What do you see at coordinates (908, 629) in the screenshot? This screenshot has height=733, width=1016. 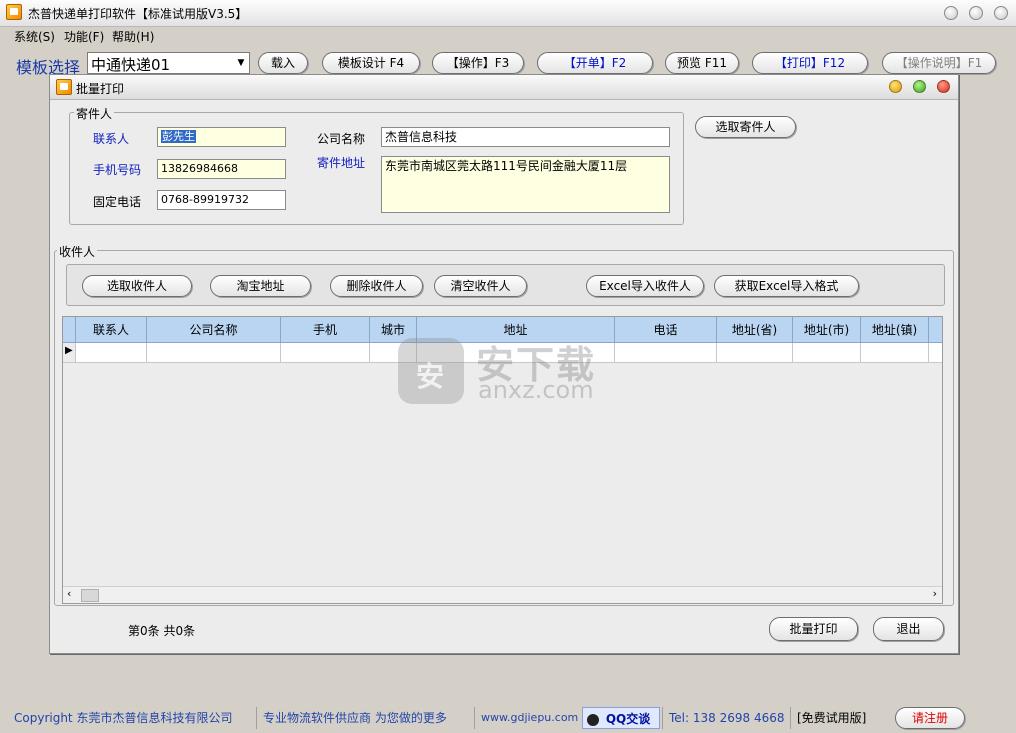 I see `exit-button: 退出` at bounding box center [908, 629].